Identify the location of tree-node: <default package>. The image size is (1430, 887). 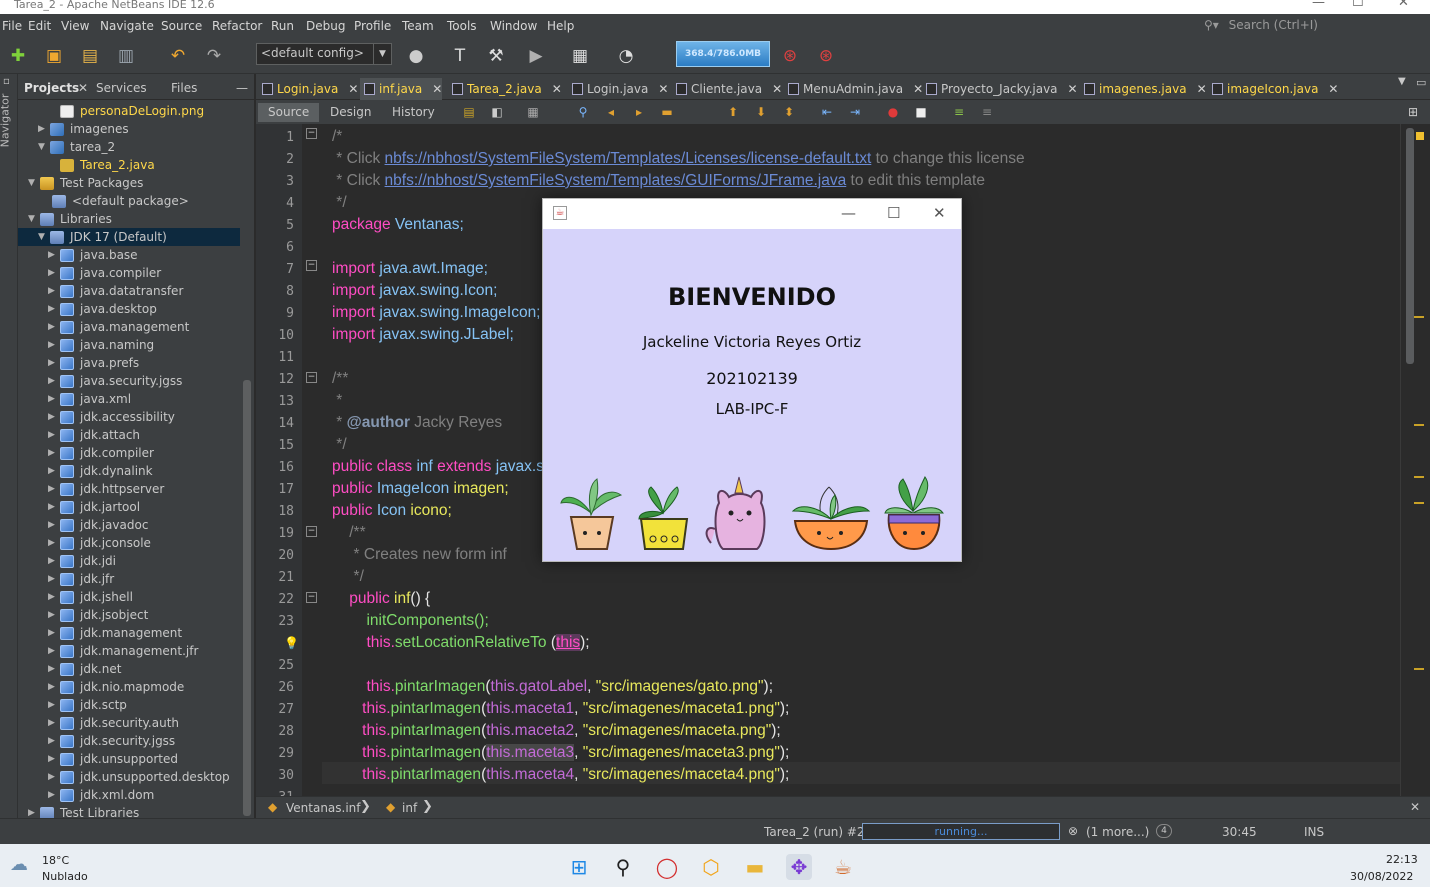
(114, 201).